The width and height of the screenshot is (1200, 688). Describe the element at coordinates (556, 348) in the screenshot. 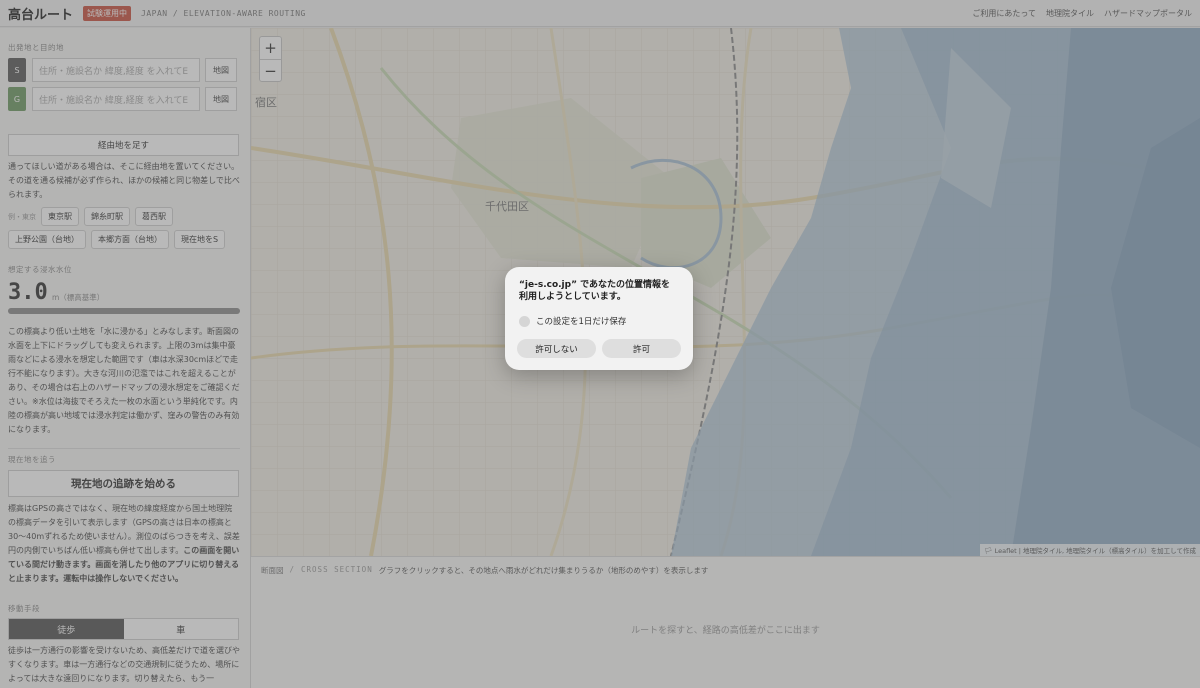

I see `deny-button: 許可しない` at that location.